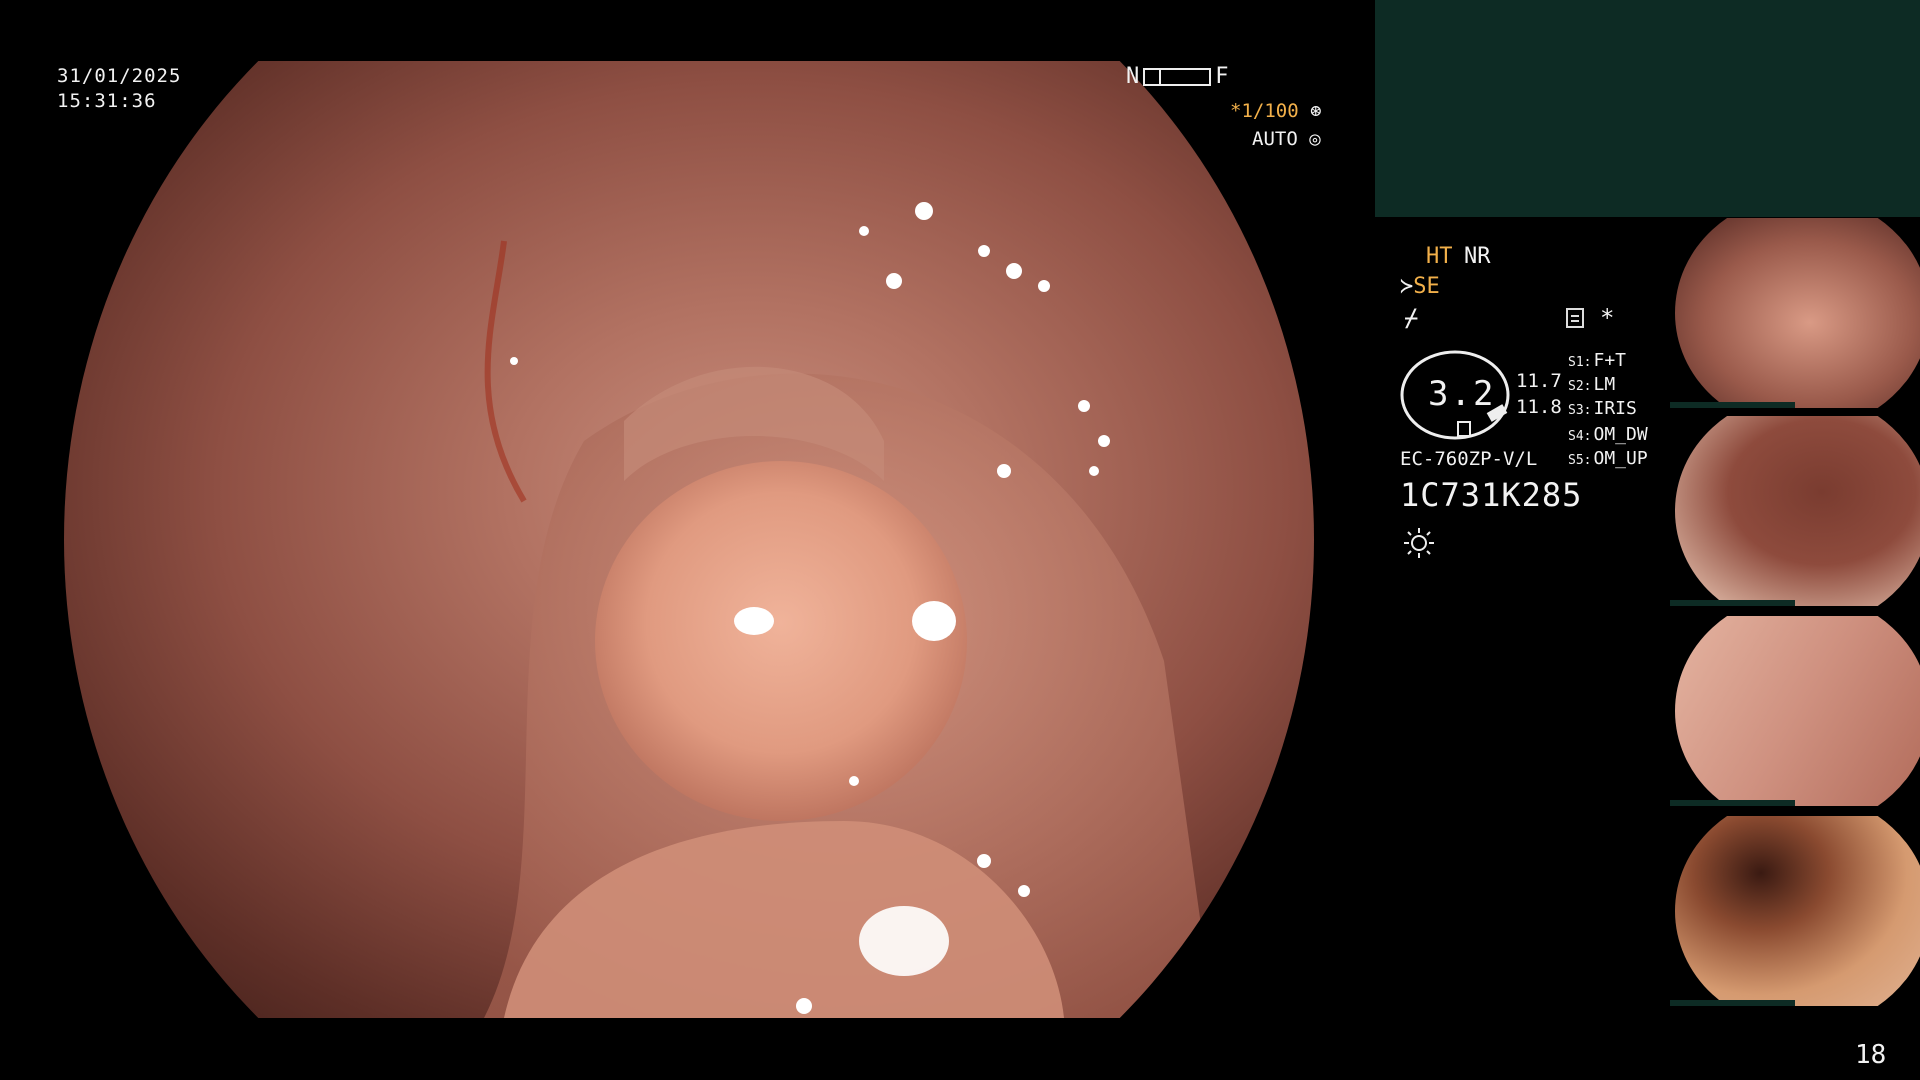  I want to click on menu-icon, so click(1575, 318).